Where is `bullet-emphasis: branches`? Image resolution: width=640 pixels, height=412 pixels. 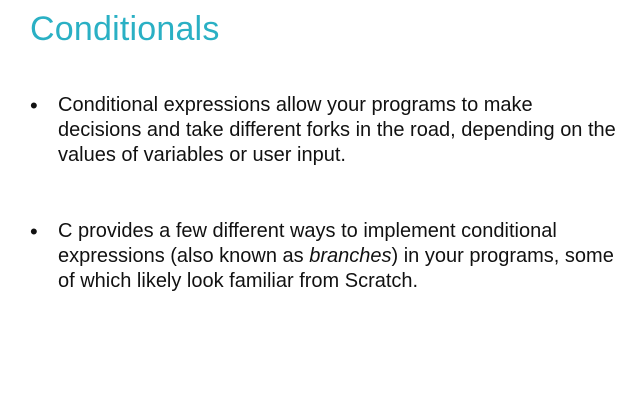 bullet-emphasis: branches is located at coordinates (350, 256).